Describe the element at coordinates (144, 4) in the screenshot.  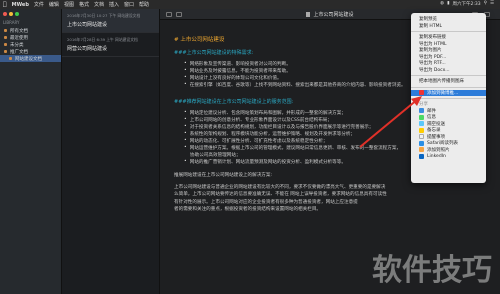
I see `menu-help: 帮助` at that location.